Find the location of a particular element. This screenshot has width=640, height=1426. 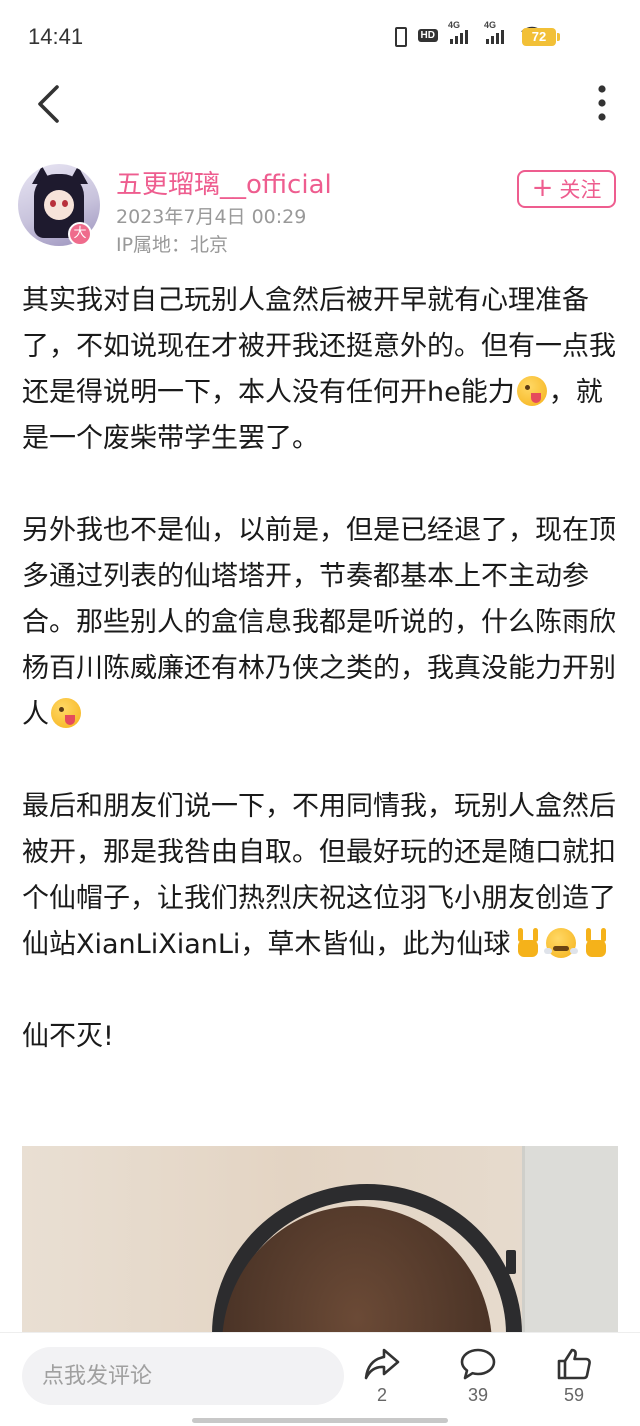

chevron-left-icon is located at coordinates (48, 104).